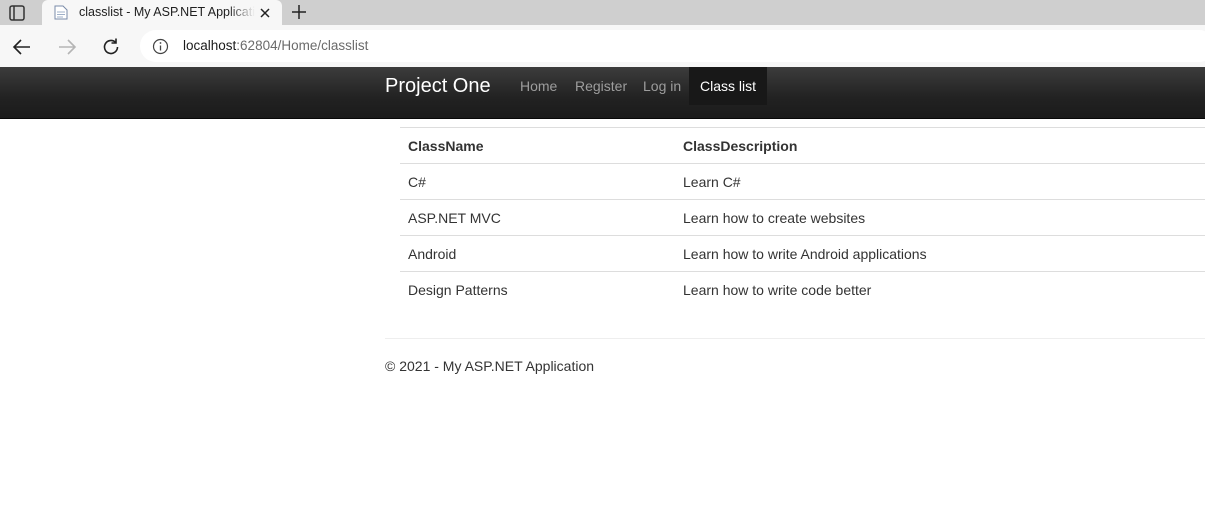 This screenshot has height=530, width=1205. What do you see at coordinates (17, 13) in the screenshot?
I see `tab-actions-icon` at bounding box center [17, 13].